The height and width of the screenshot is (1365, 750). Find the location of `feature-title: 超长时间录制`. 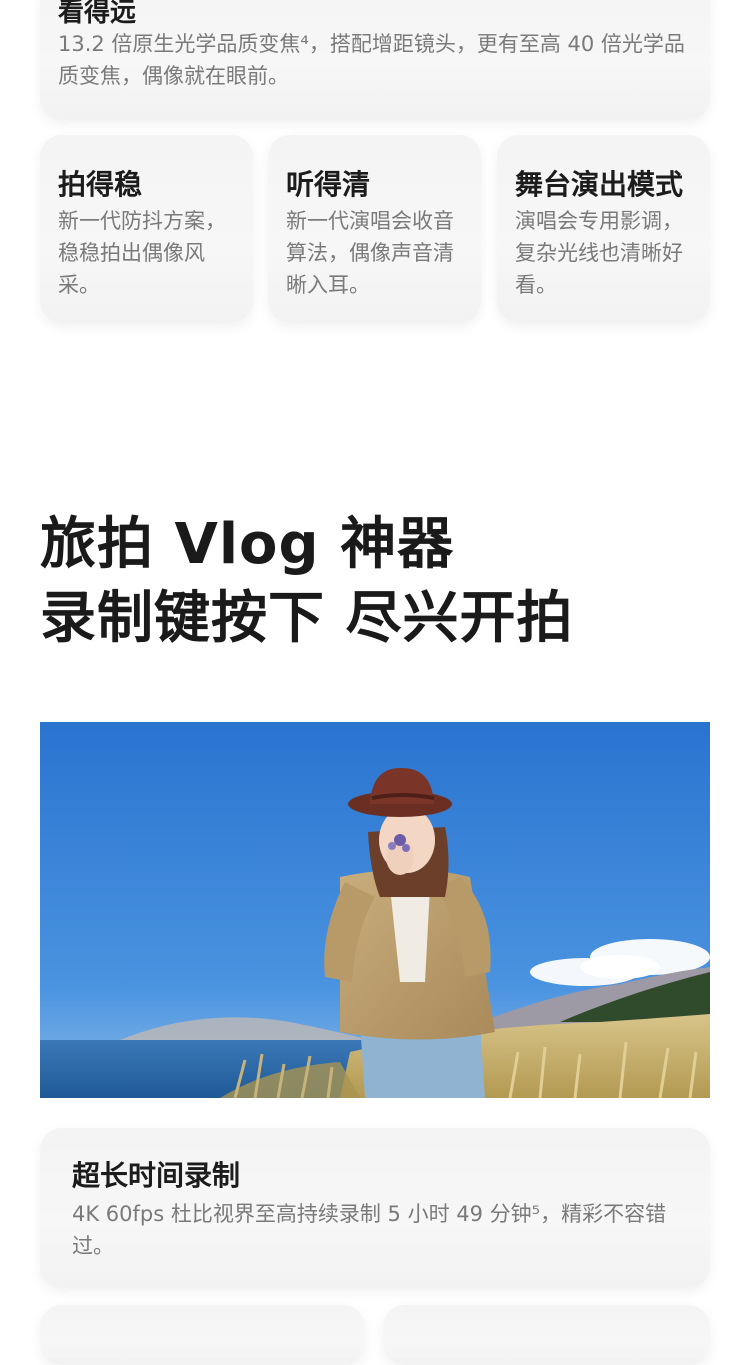

feature-title: 超长时间录制 is located at coordinates (156, 1175).